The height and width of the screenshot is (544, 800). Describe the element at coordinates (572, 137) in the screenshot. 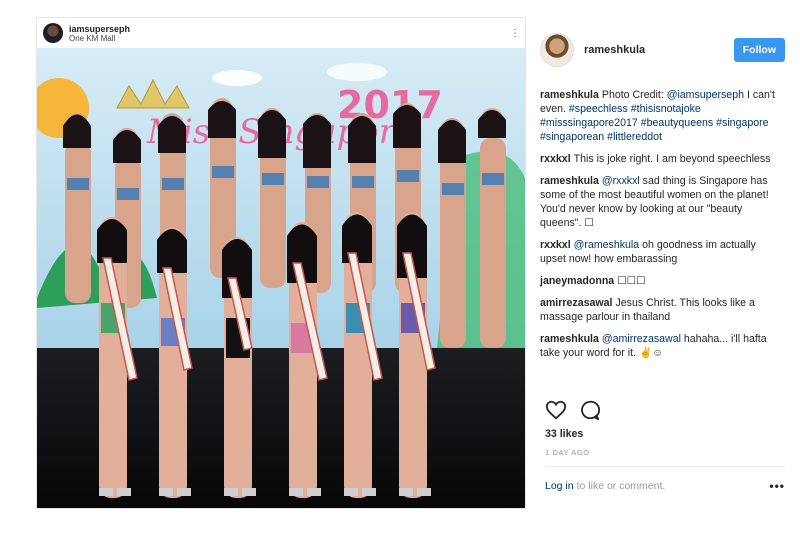

I see `tag-link: #singaporean` at that location.